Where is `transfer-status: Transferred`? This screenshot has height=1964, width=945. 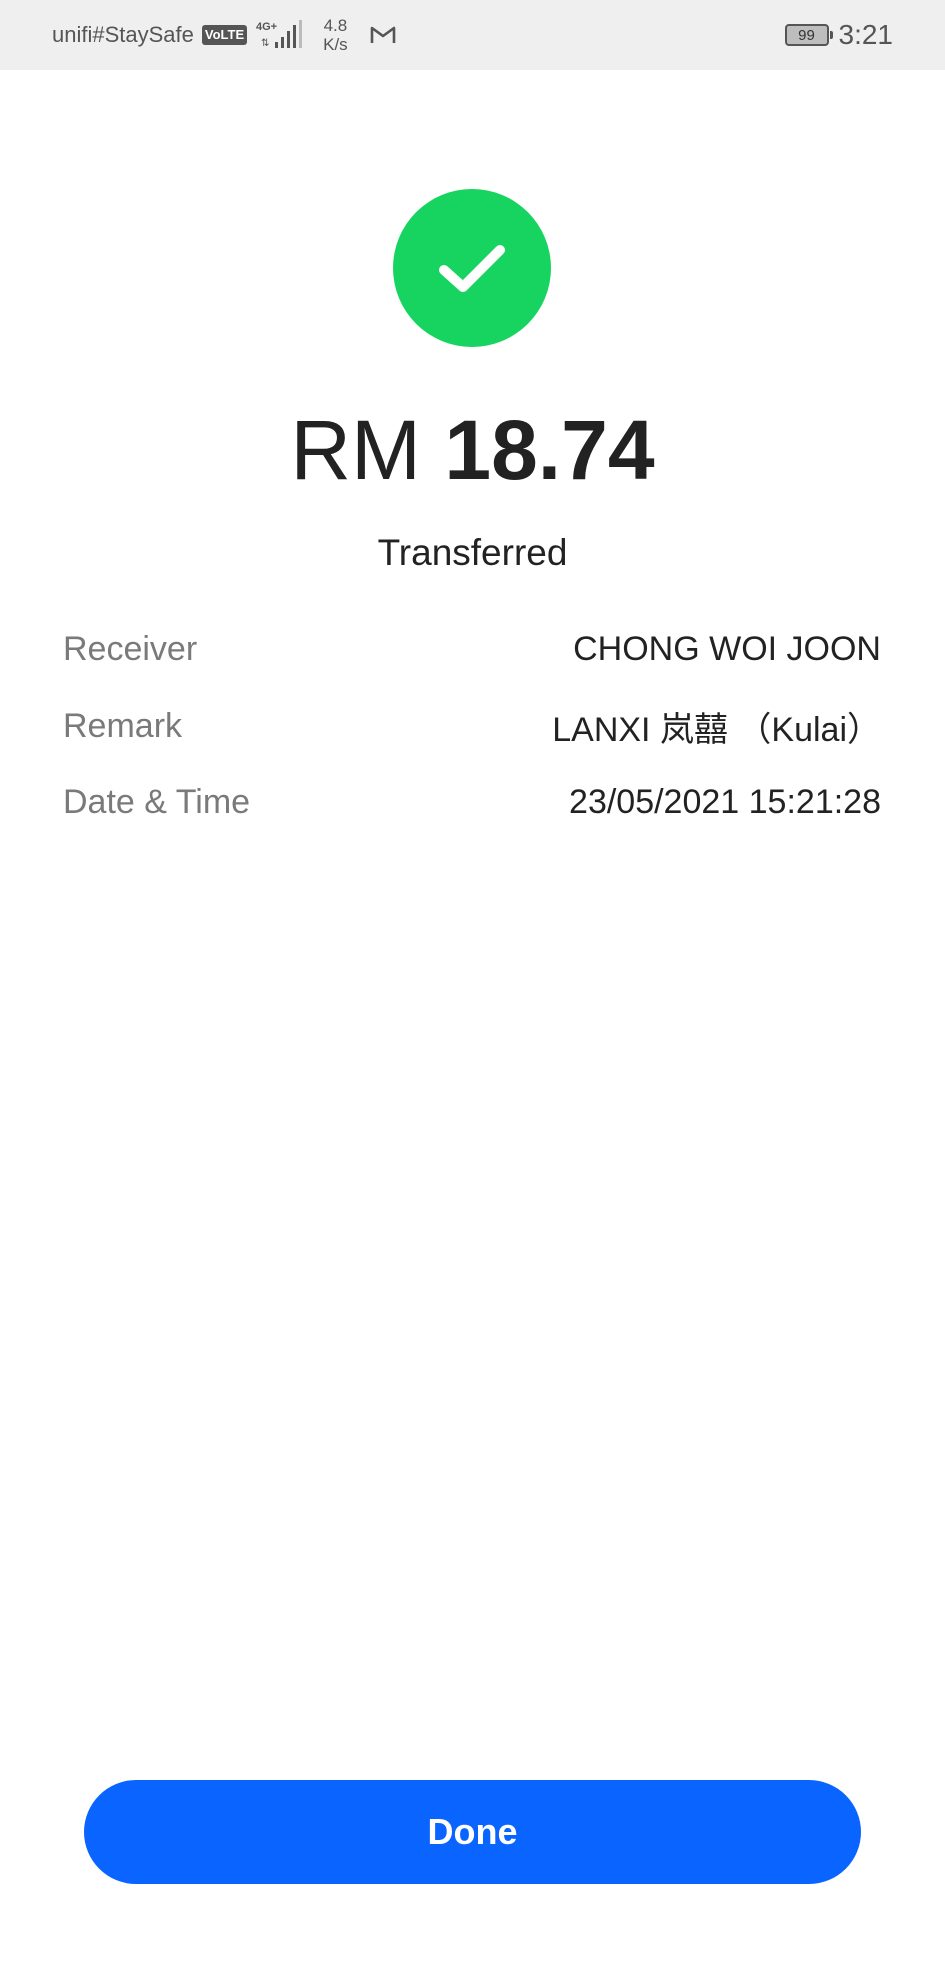 transfer-status: Transferred is located at coordinates (472, 552).